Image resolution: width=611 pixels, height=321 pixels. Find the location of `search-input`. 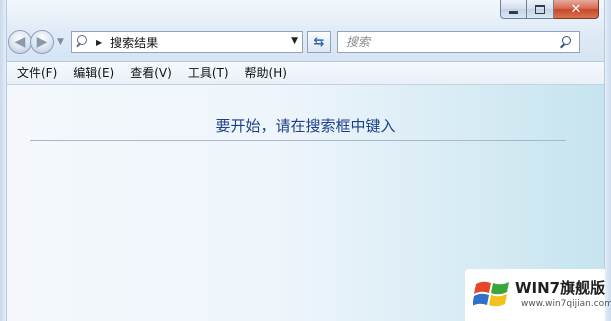

search-input is located at coordinates (446, 42).